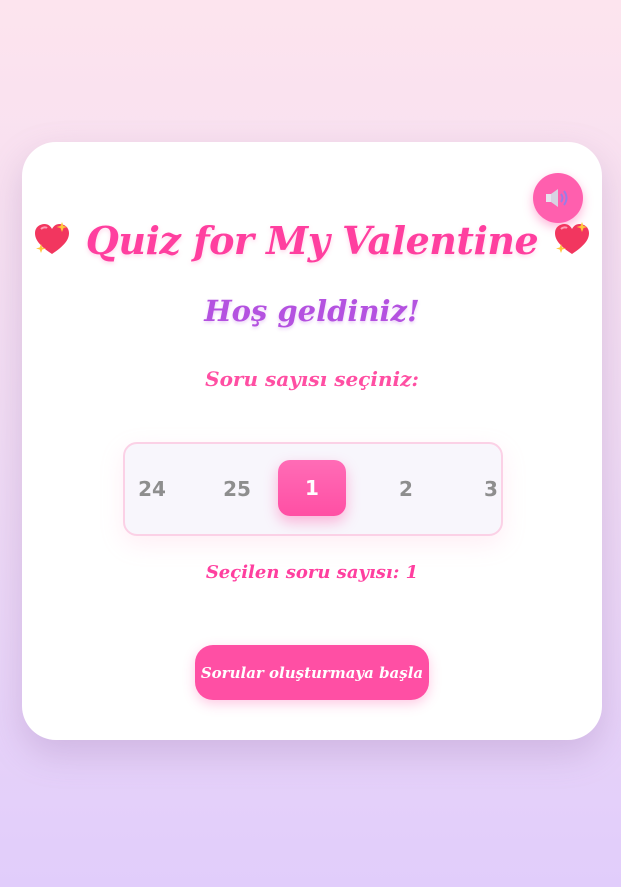 The width and height of the screenshot is (621, 887). What do you see at coordinates (312, 672) in the screenshot?
I see `start-quiz-button: Sorular oluşturmaya başla` at bounding box center [312, 672].